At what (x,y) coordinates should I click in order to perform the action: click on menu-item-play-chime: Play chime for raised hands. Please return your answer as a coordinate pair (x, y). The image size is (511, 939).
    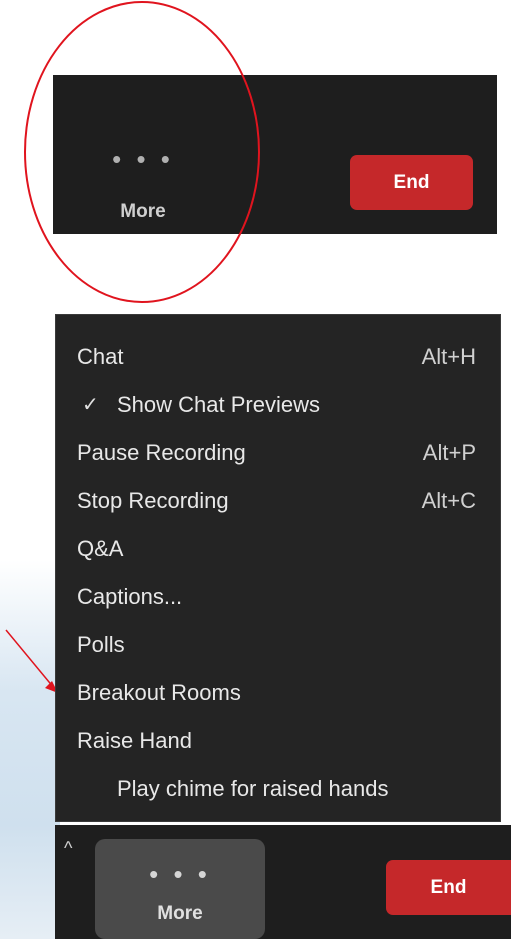
    Looking at the image, I should click on (278, 789).